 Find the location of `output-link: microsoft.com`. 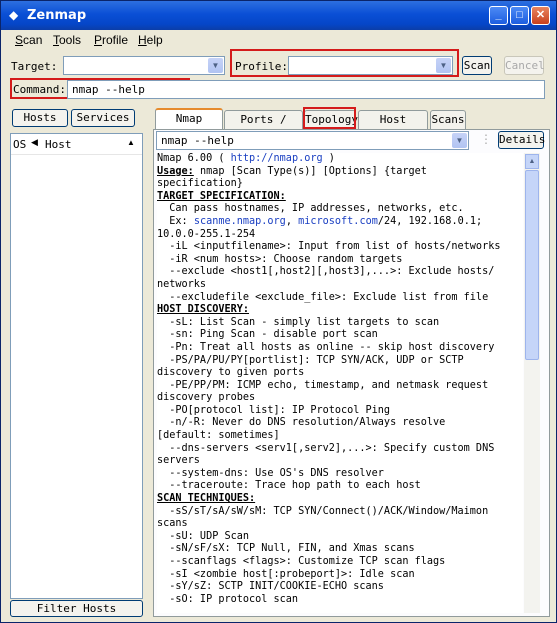

output-link: microsoft.com is located at coordinates (338, 221).